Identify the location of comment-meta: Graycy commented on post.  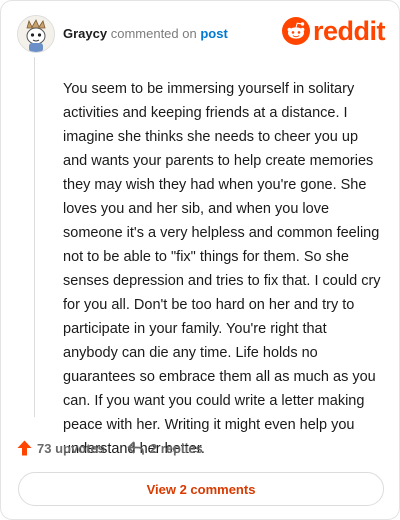
(145, 33).